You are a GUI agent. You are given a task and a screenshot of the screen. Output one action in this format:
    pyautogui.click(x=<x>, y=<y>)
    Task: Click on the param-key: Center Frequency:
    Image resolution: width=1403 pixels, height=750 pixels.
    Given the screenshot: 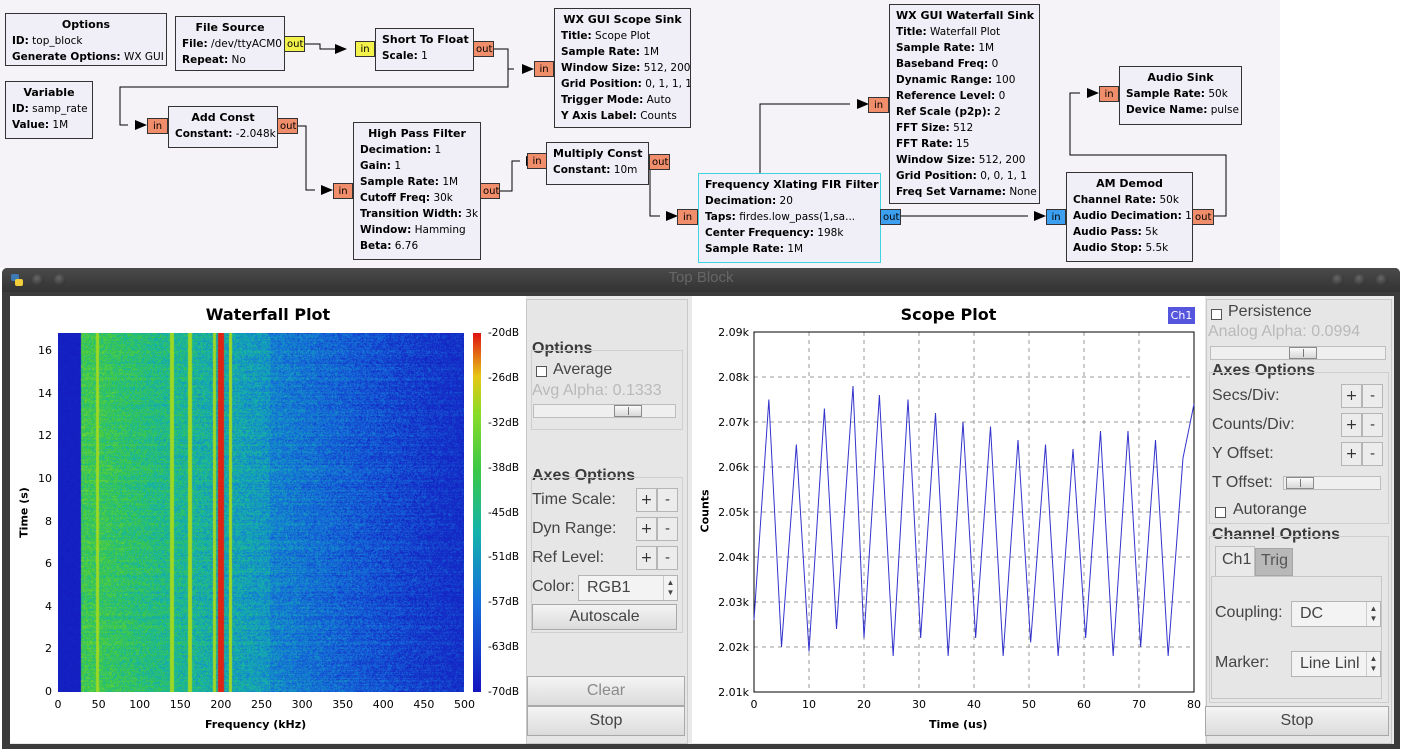 What is the action you would take?
    pyautogui.click(x=759, y=233)
    